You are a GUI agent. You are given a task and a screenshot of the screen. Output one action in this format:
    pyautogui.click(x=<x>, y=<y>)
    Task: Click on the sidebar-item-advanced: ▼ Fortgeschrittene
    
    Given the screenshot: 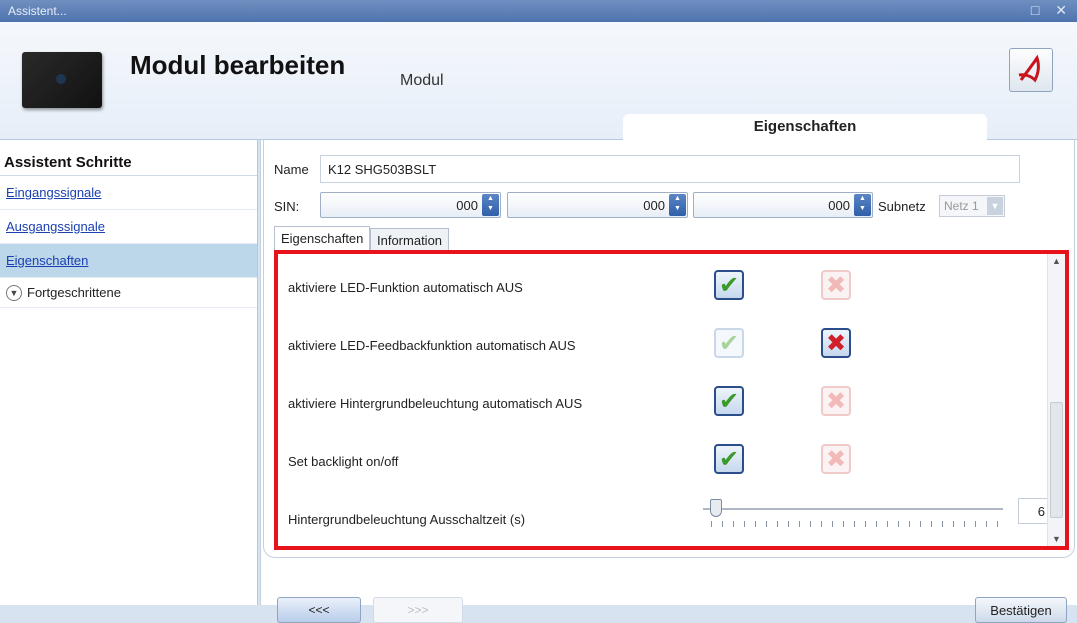 What is the action you would take?
    pyautogui.click(x=128, y=293)
    